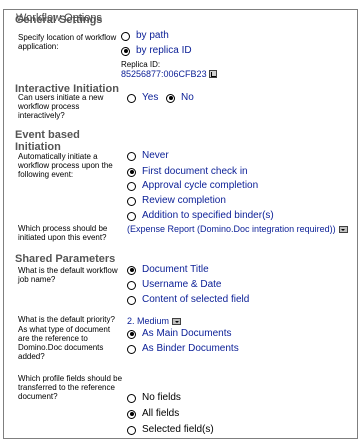 This screenshot has height=443, width=363. What do you see at coordinates (179, 334) in the screenshot?
I see `radio-as-main-documents: As Main Documents` at bounding box center [179, 334].